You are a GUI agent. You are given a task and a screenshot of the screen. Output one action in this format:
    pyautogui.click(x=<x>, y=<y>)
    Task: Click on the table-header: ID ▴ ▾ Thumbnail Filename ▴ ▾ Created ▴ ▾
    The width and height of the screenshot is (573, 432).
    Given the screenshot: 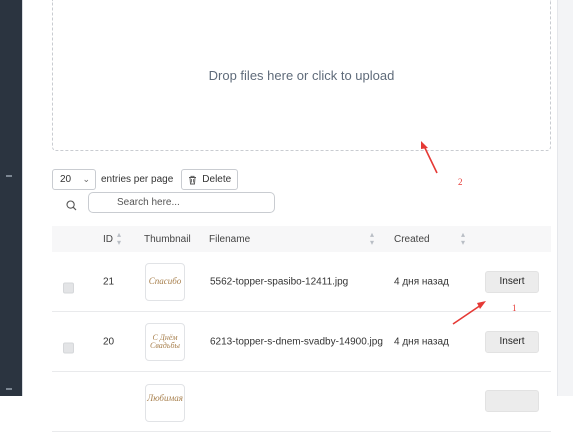 What is the action you would take?
    pyautogui.click(x=301, y=239)
    